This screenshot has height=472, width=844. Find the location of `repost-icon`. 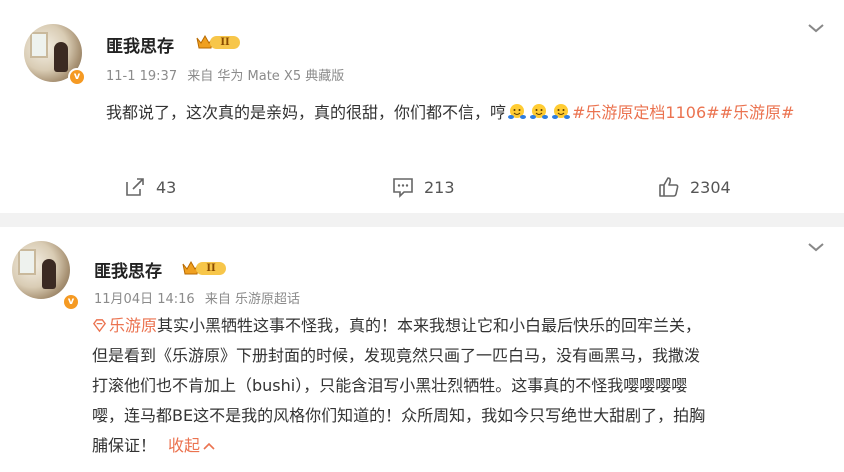

repost-icon is located at coordinates (135, 187).